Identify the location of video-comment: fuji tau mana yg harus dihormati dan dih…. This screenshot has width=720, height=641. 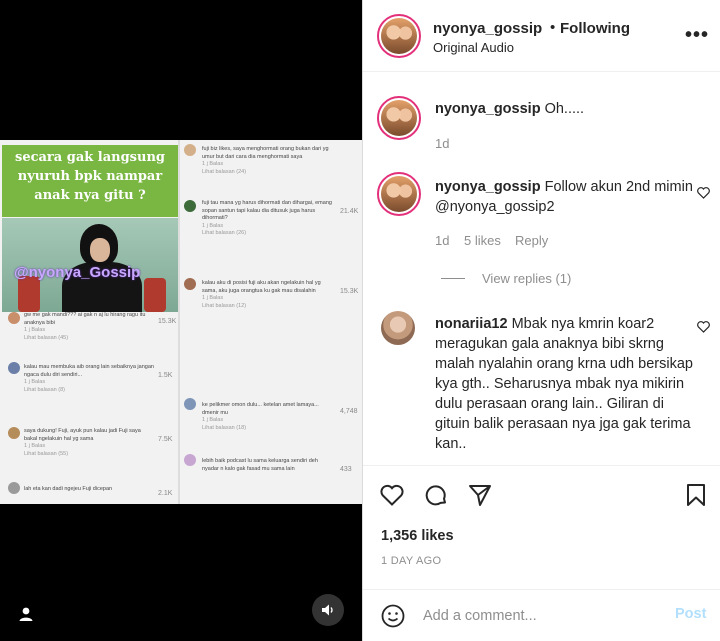
(267, 218).